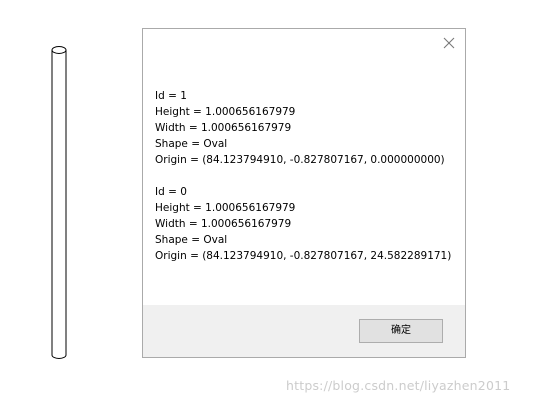  I want to click on watermark: https://blog.csdn.net/liyazhen2011, so click(398, 385).